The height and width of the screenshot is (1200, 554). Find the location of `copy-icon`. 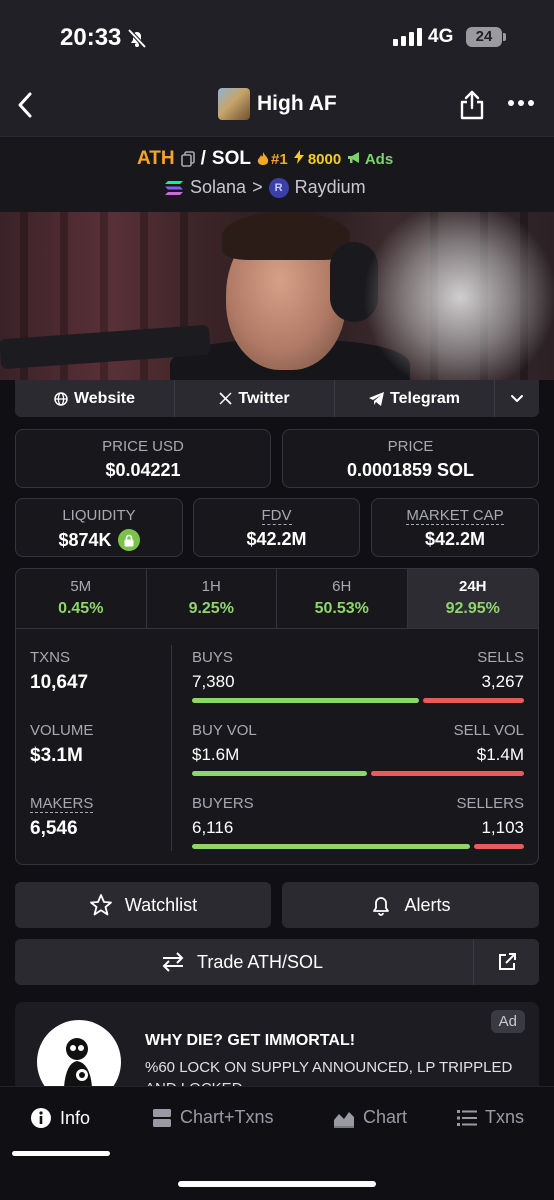

copy-icon is located at coordinates (187, 159).